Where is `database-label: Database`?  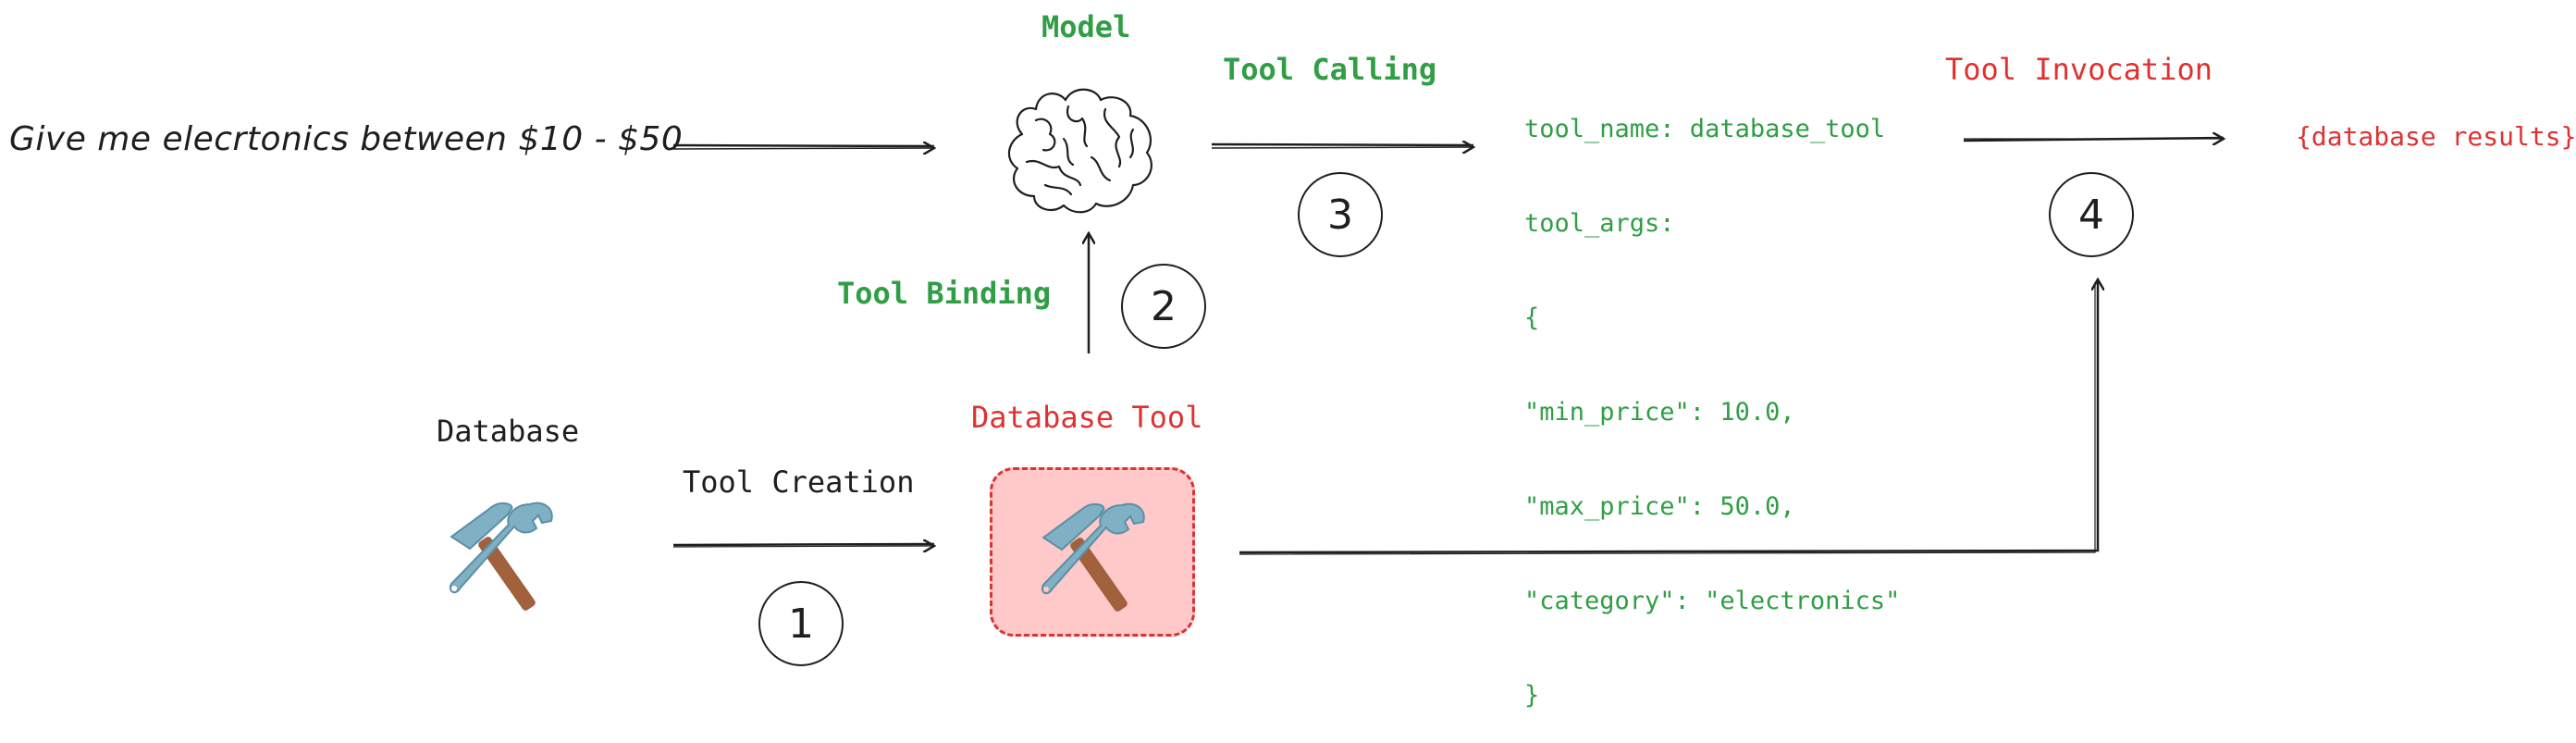
database-label: Database is located at coordinates (508, 431).